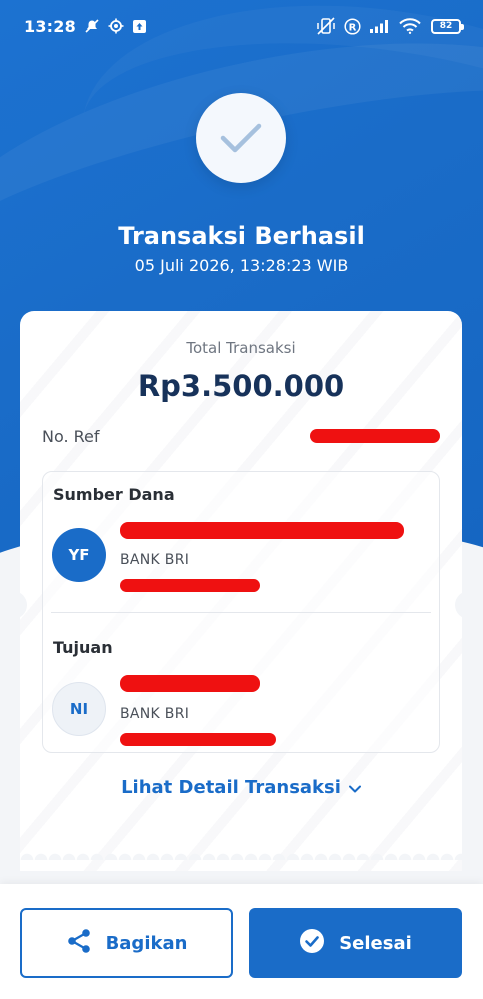  What do you see at coordinates (241, 265) in the screenshot?
I see `transaction-datetime: 05 Juli 2026, 13:28:23 WIB` at bounding box center [241, 265].